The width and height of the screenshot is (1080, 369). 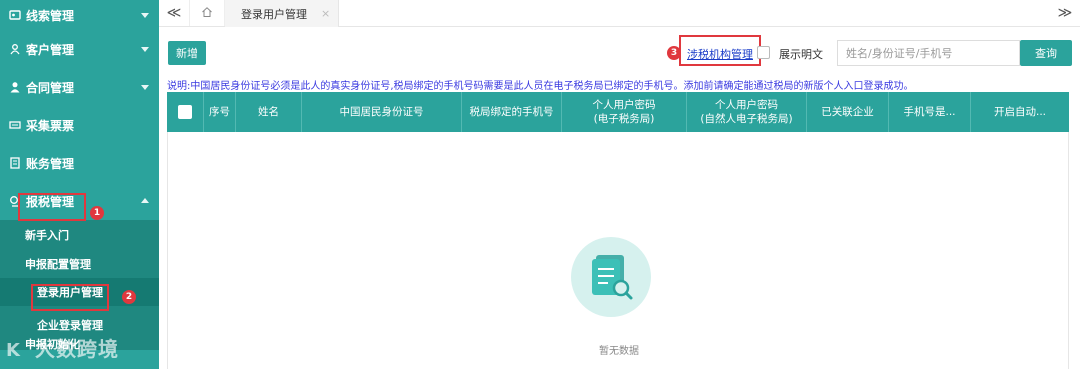 I want to click on column-header: 序号, so click(x=220, y=112).